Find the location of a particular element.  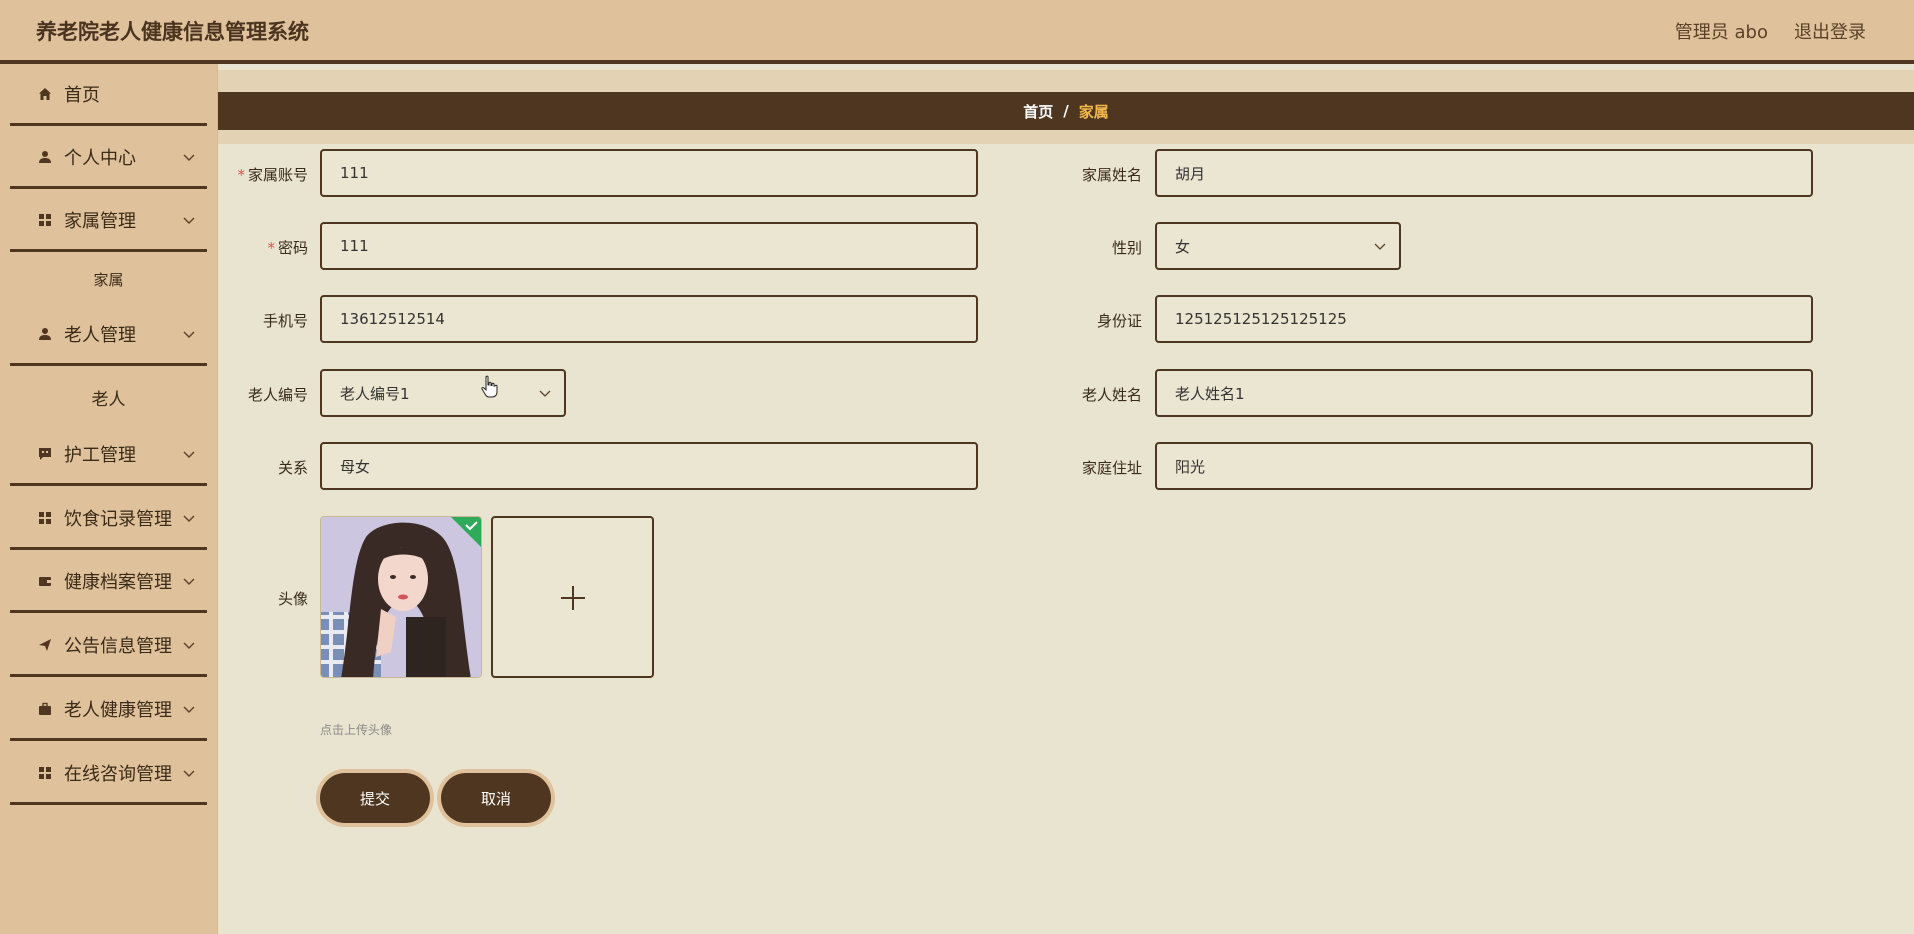

sidebar-item-diet-management: 饮食记录管理 is located at coordinates (108, 519).